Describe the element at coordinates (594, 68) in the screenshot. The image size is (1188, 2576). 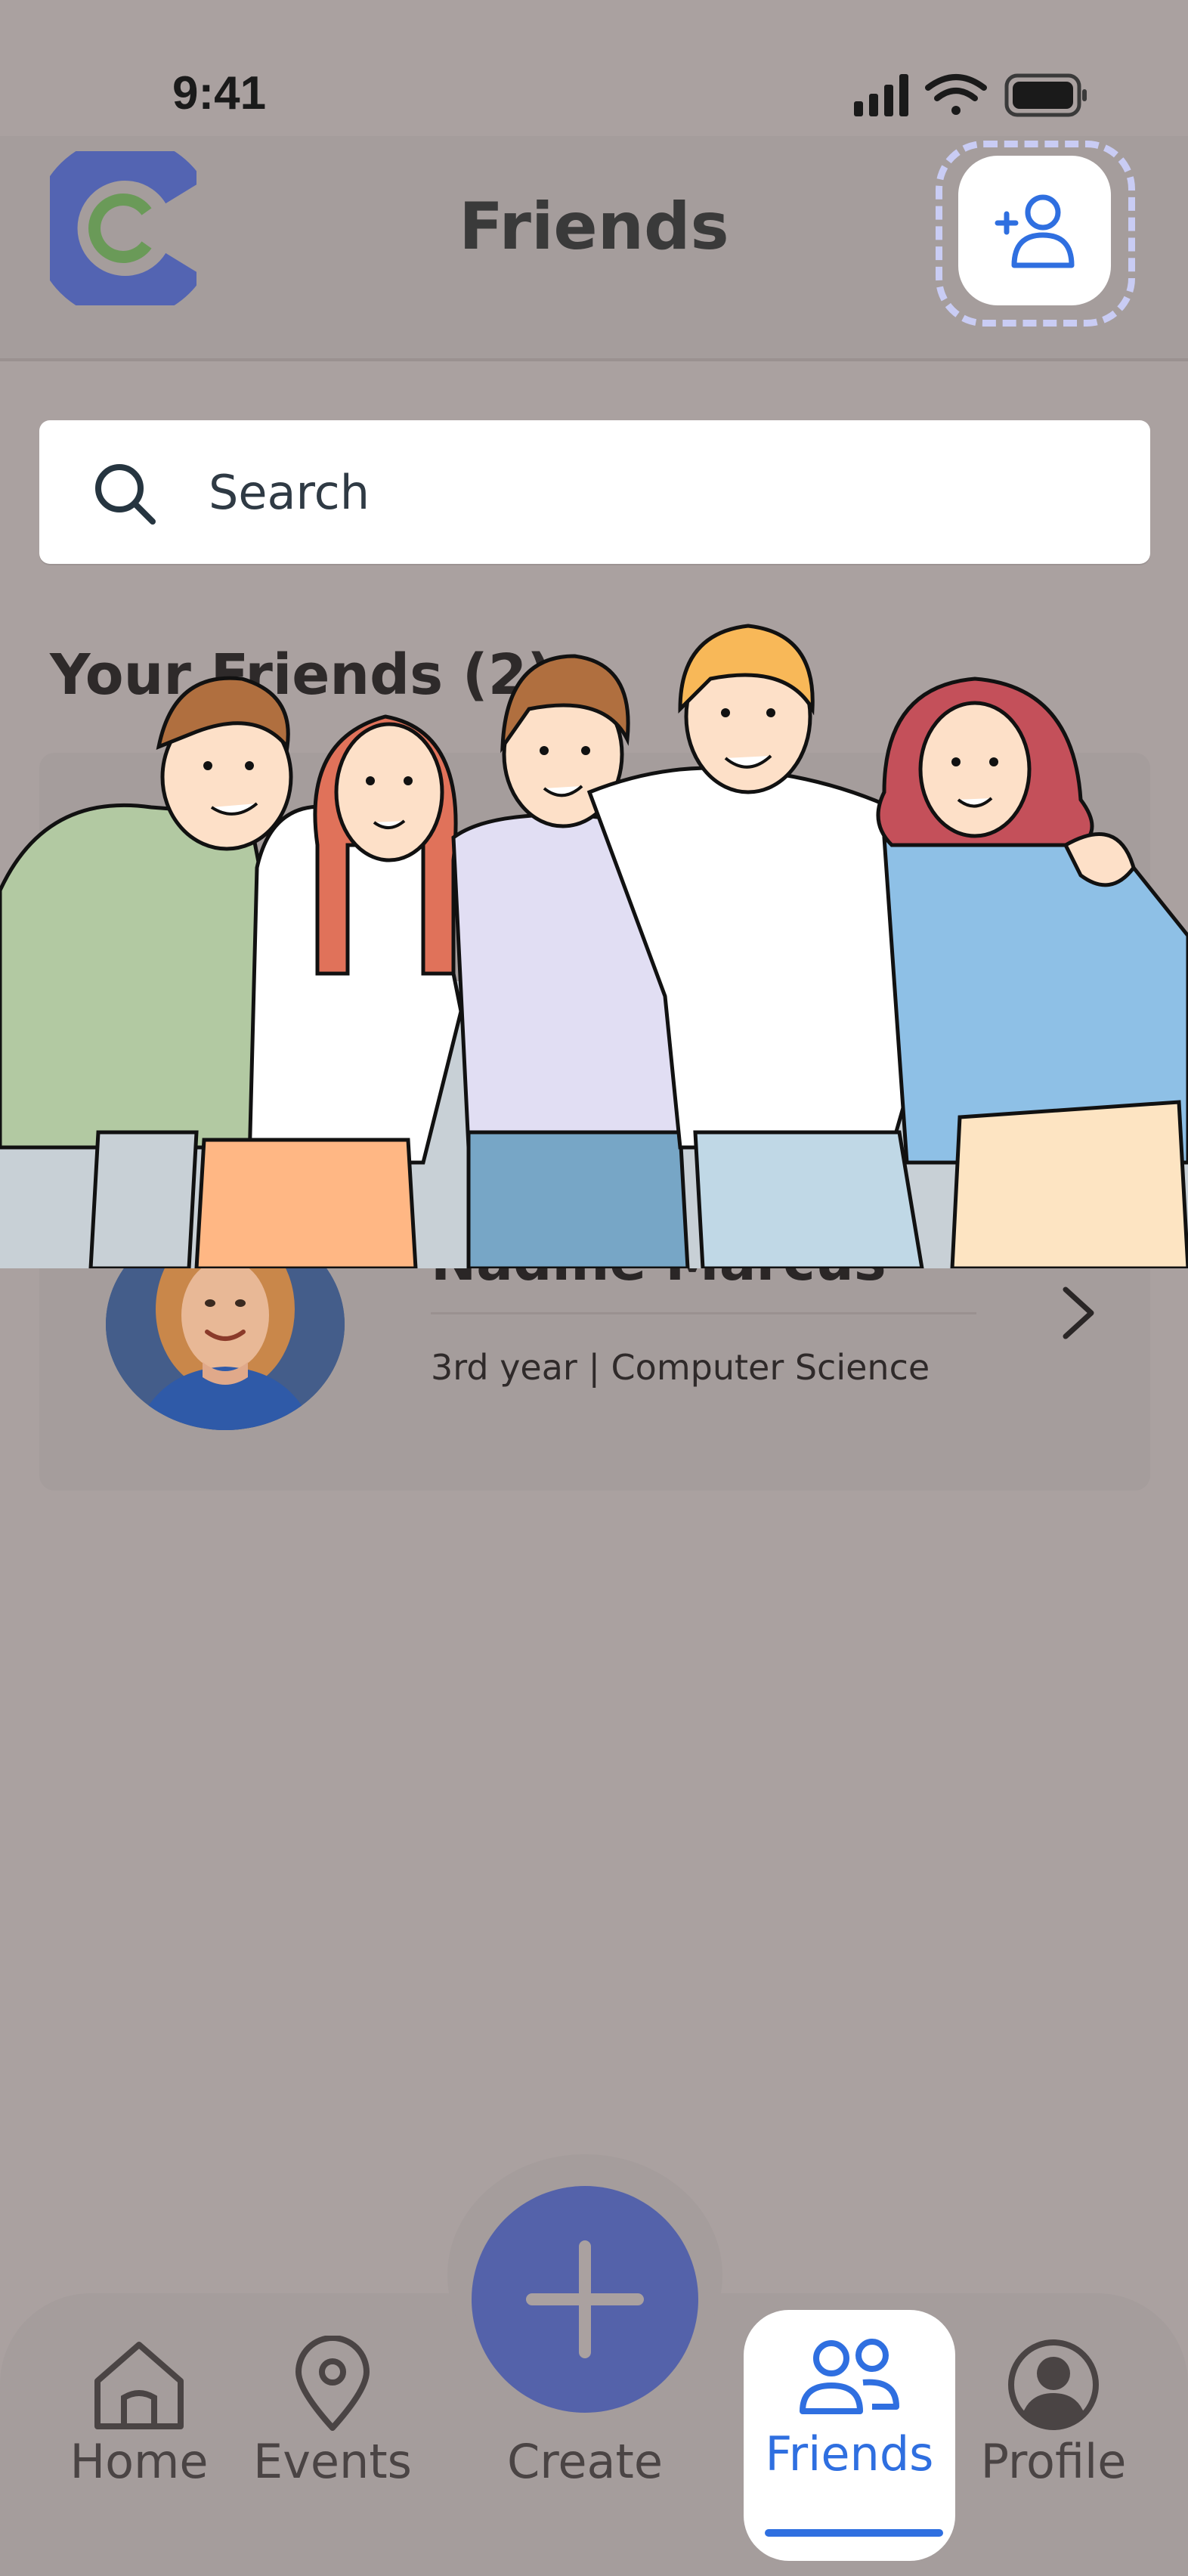
I see `status-bar: 9:41` at that location.